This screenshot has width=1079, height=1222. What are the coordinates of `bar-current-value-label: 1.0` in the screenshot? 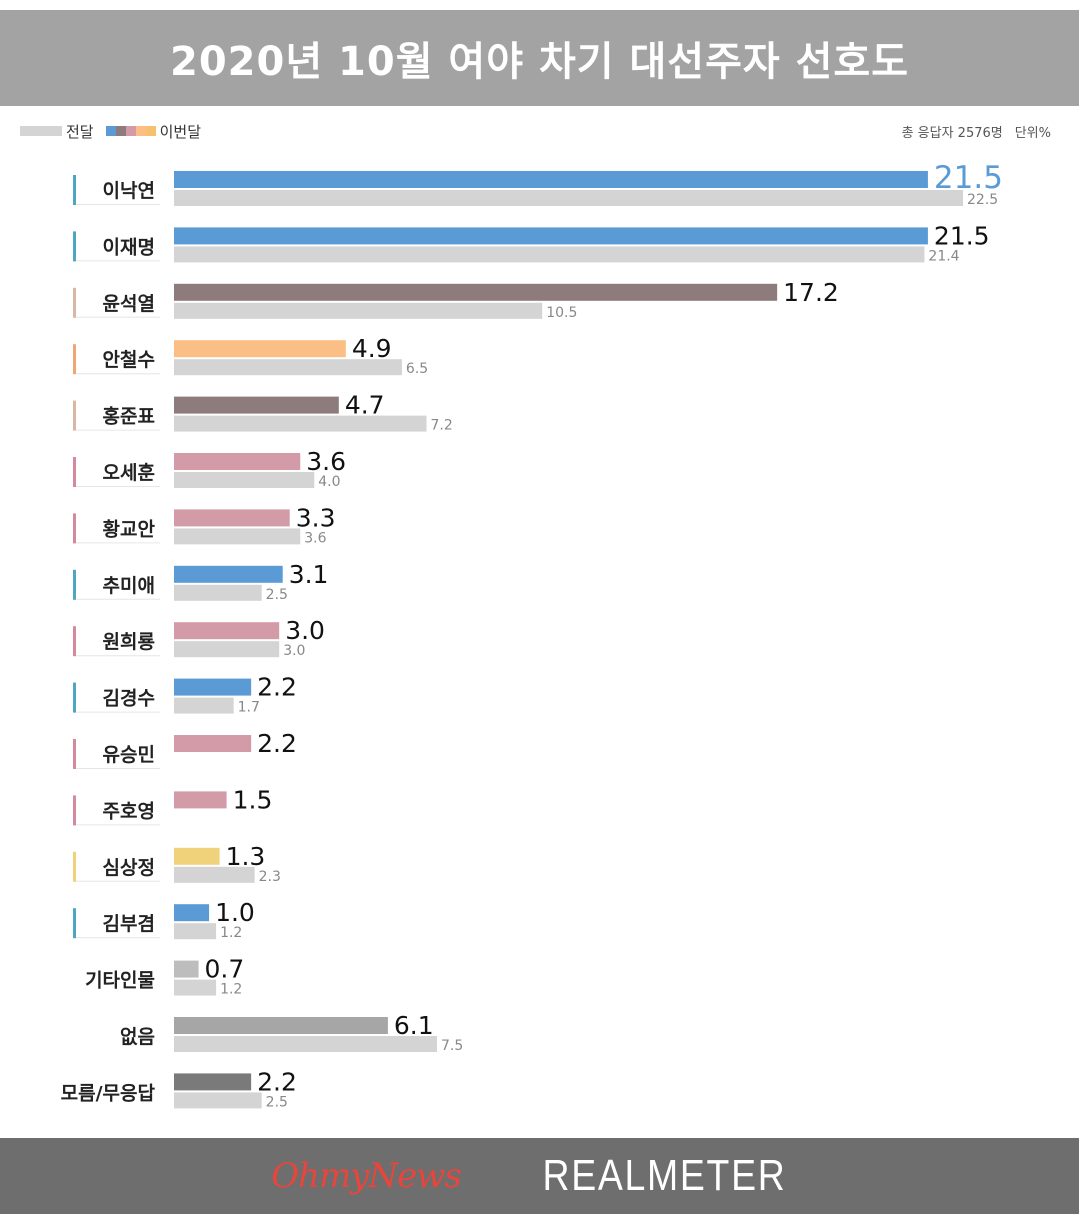 It's located at (235, 912).